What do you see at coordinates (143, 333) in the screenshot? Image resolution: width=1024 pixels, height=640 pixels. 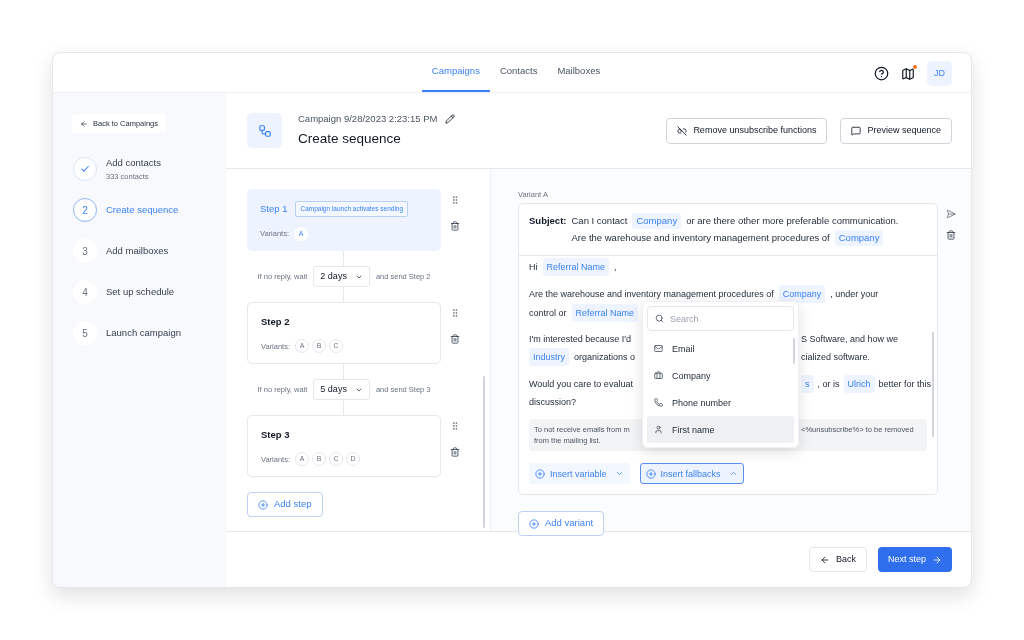 I see `step-label: Launch campaign` at bounding box center [143, 333].